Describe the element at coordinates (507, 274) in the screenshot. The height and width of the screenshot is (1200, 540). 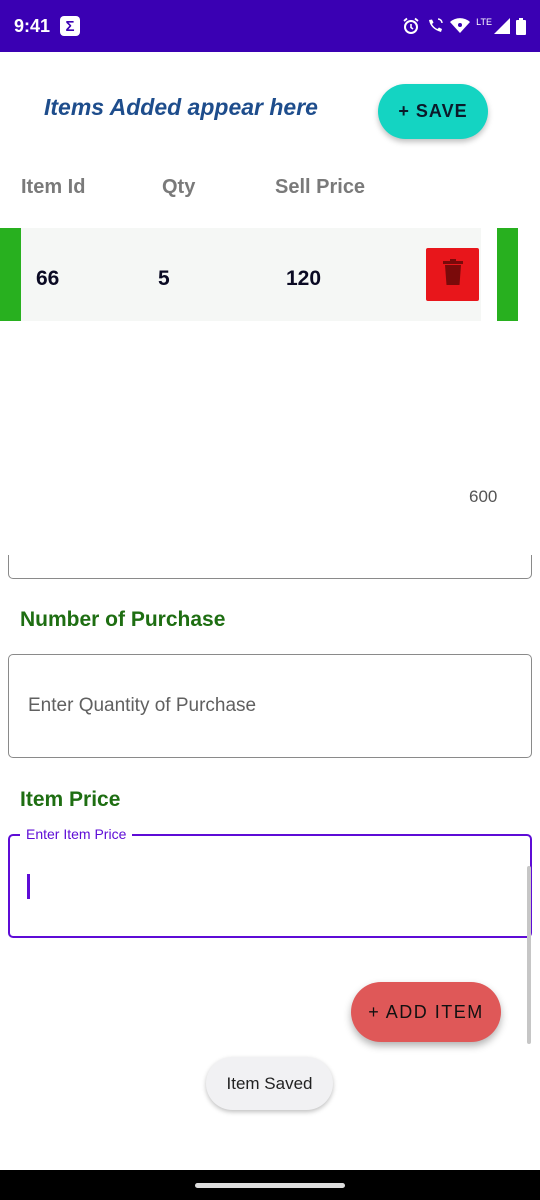
I see `row-accent-right` at that location.